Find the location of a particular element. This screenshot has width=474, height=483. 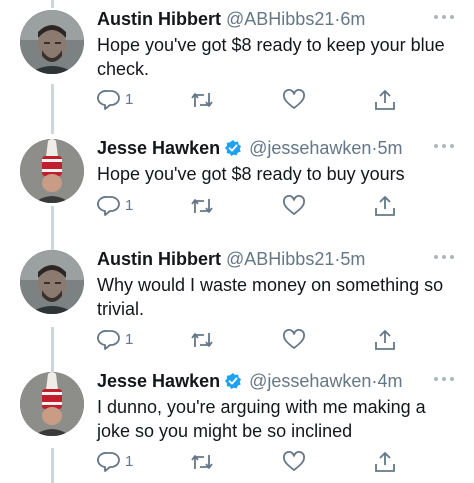

tweet-header: Austin Hibbert @ABHibbs21·6m is located at coordinates (275, 19).